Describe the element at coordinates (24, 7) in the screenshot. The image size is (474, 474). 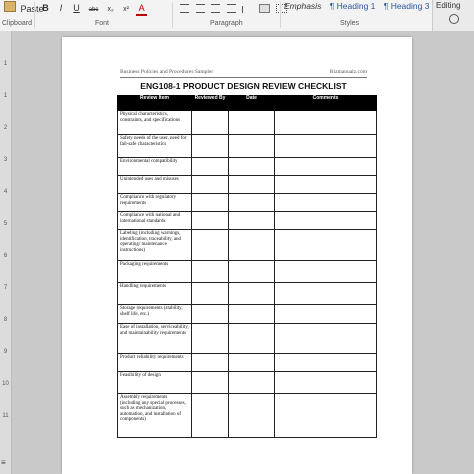
I see `paste-button: Paste` at that location.